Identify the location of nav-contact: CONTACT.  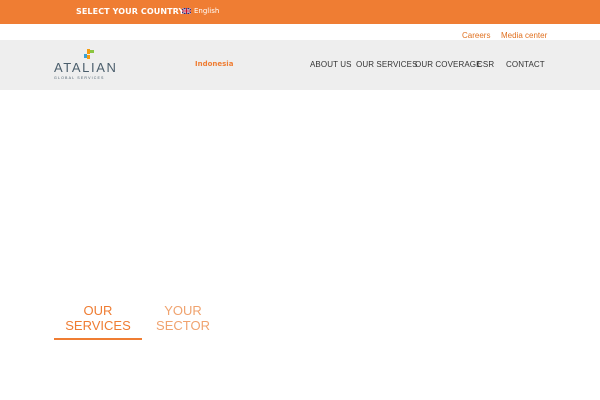
(525, 64).